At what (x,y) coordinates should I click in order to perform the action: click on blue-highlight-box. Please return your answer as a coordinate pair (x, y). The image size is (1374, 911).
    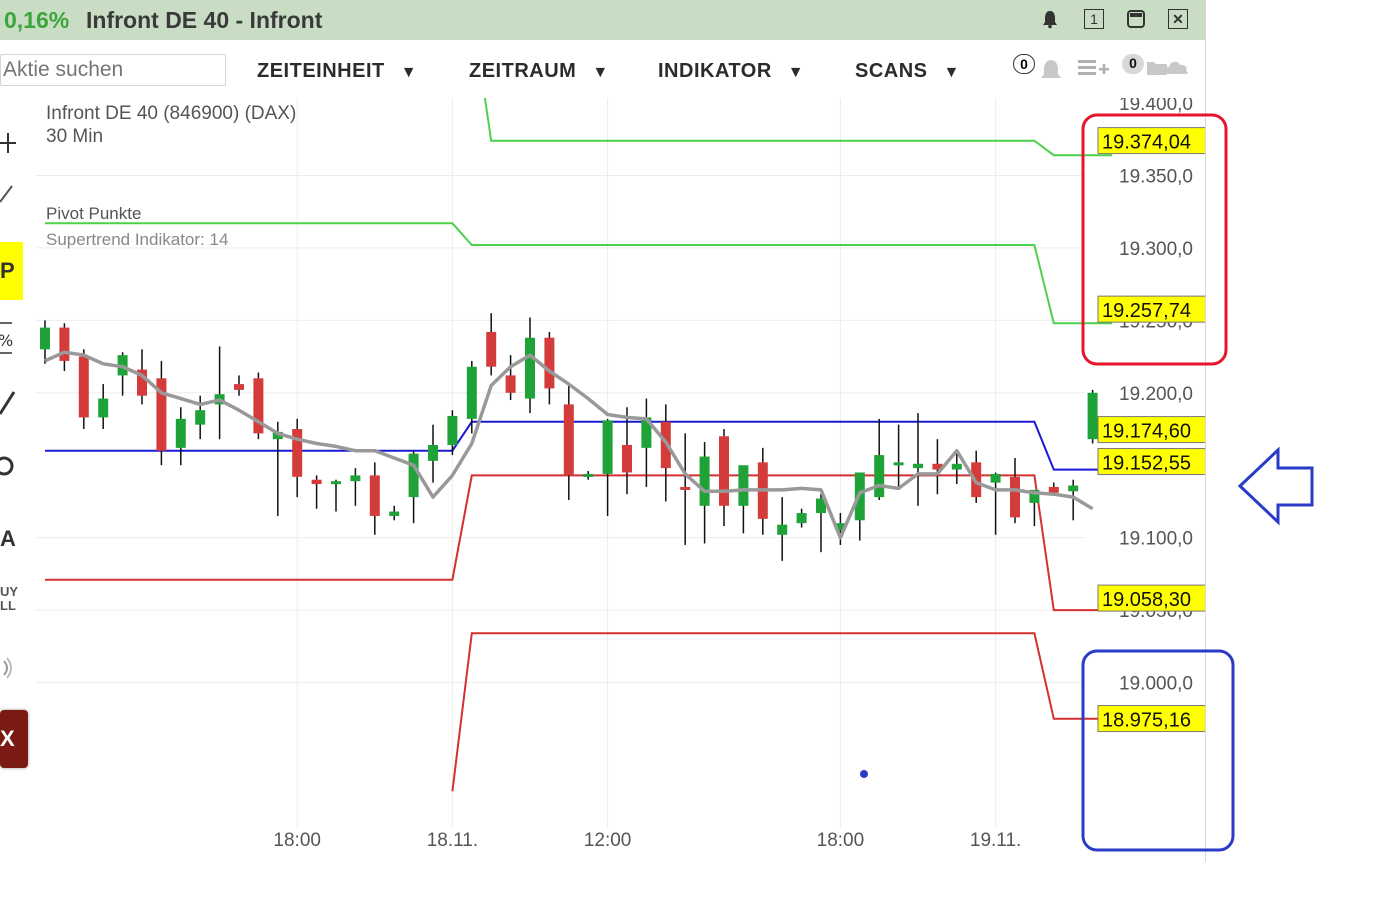
    Looking at the image, I should click on (1158, 750).